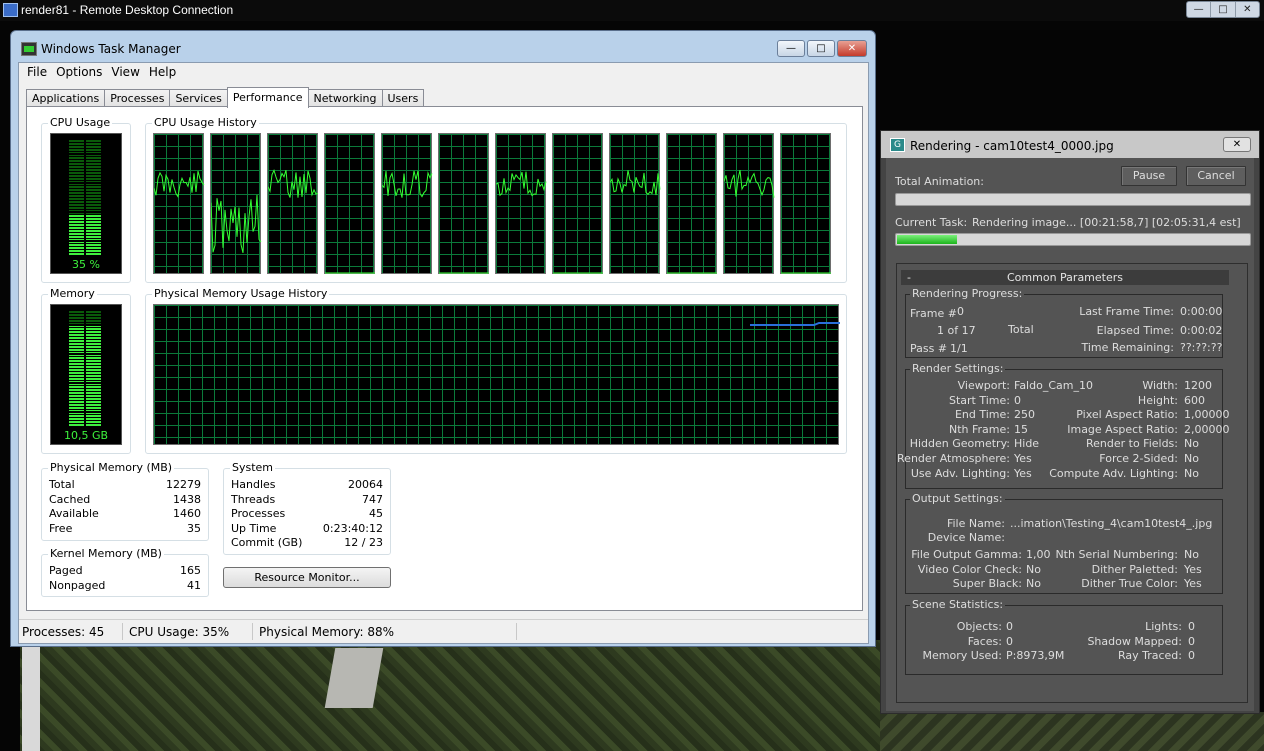 The image size is (1264, 751). What do you see at coordinates (307, 485) in the screenshot?
I see `sys-row-handles: Handles 20064` at bounding box center [307, 485].